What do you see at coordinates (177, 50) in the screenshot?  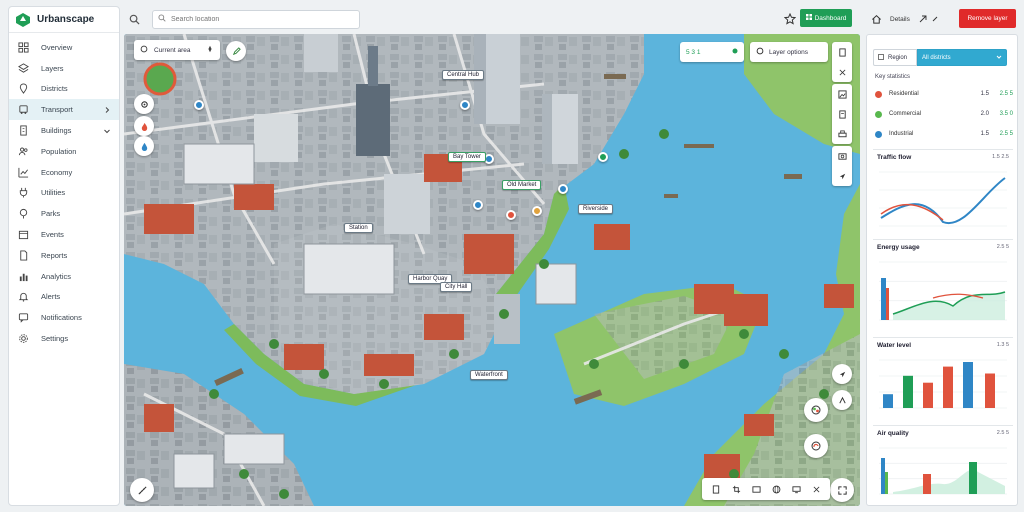 I see `current-area-pill: Current area` at bounding box center [177, 50].